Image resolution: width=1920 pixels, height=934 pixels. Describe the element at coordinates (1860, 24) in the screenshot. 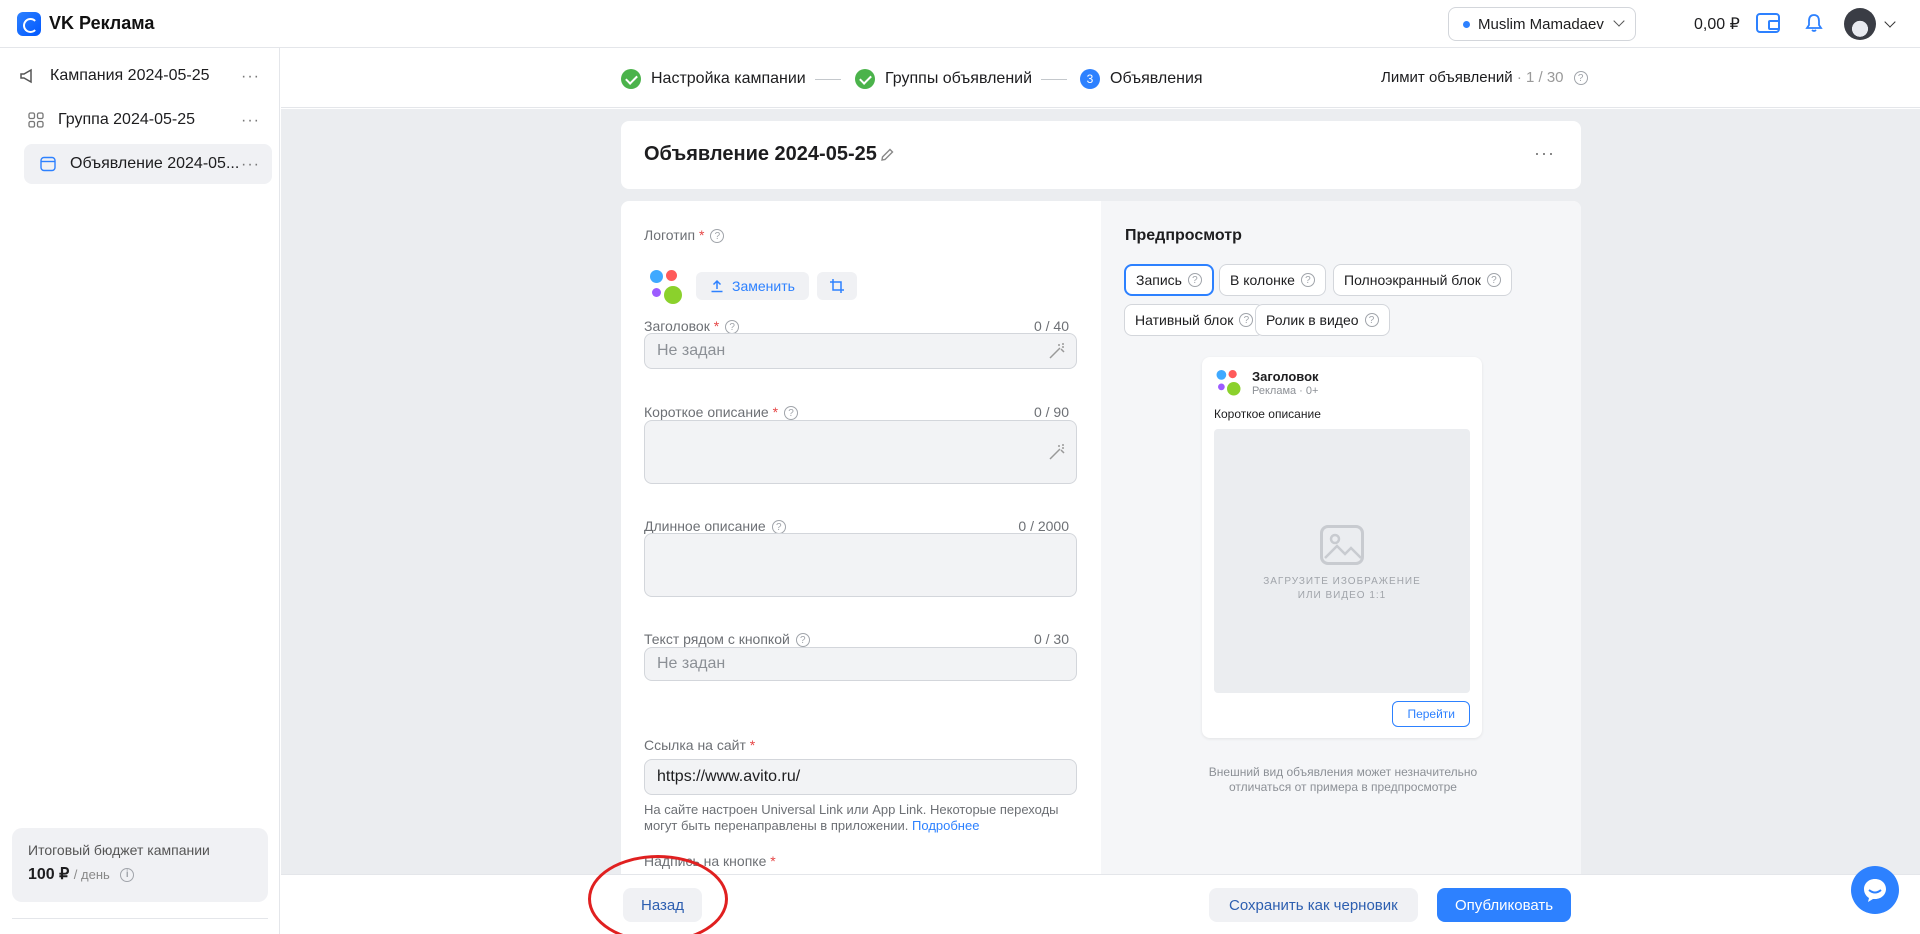

I see `avatar` at that location.